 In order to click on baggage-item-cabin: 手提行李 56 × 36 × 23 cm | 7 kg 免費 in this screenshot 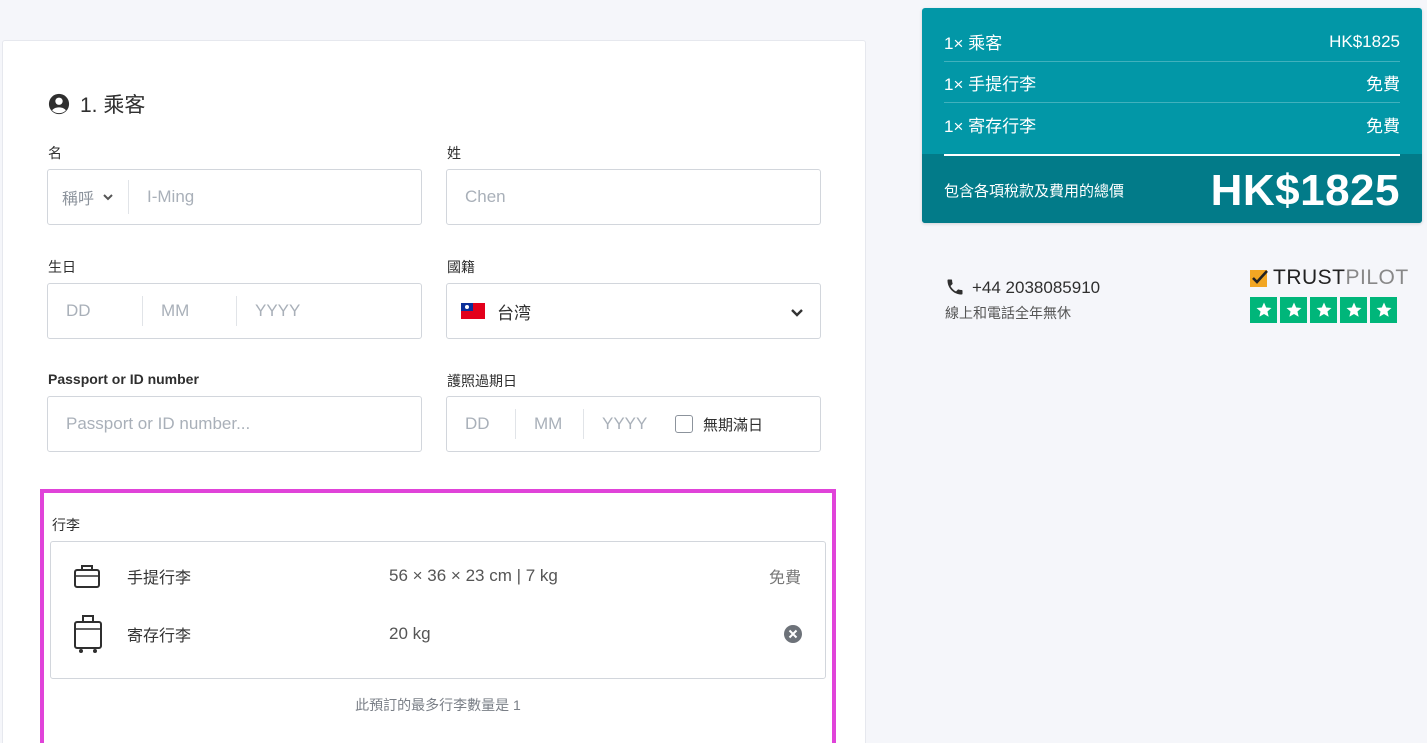, I will do `click(438, 576)`.